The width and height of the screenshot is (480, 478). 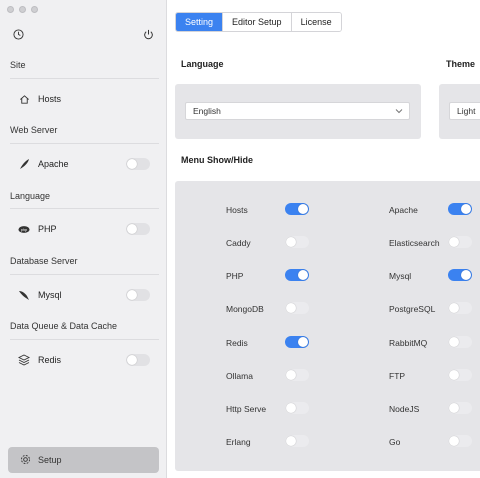 I want to click on menu-item-label: MongoDB, so click(x=245, y=309).